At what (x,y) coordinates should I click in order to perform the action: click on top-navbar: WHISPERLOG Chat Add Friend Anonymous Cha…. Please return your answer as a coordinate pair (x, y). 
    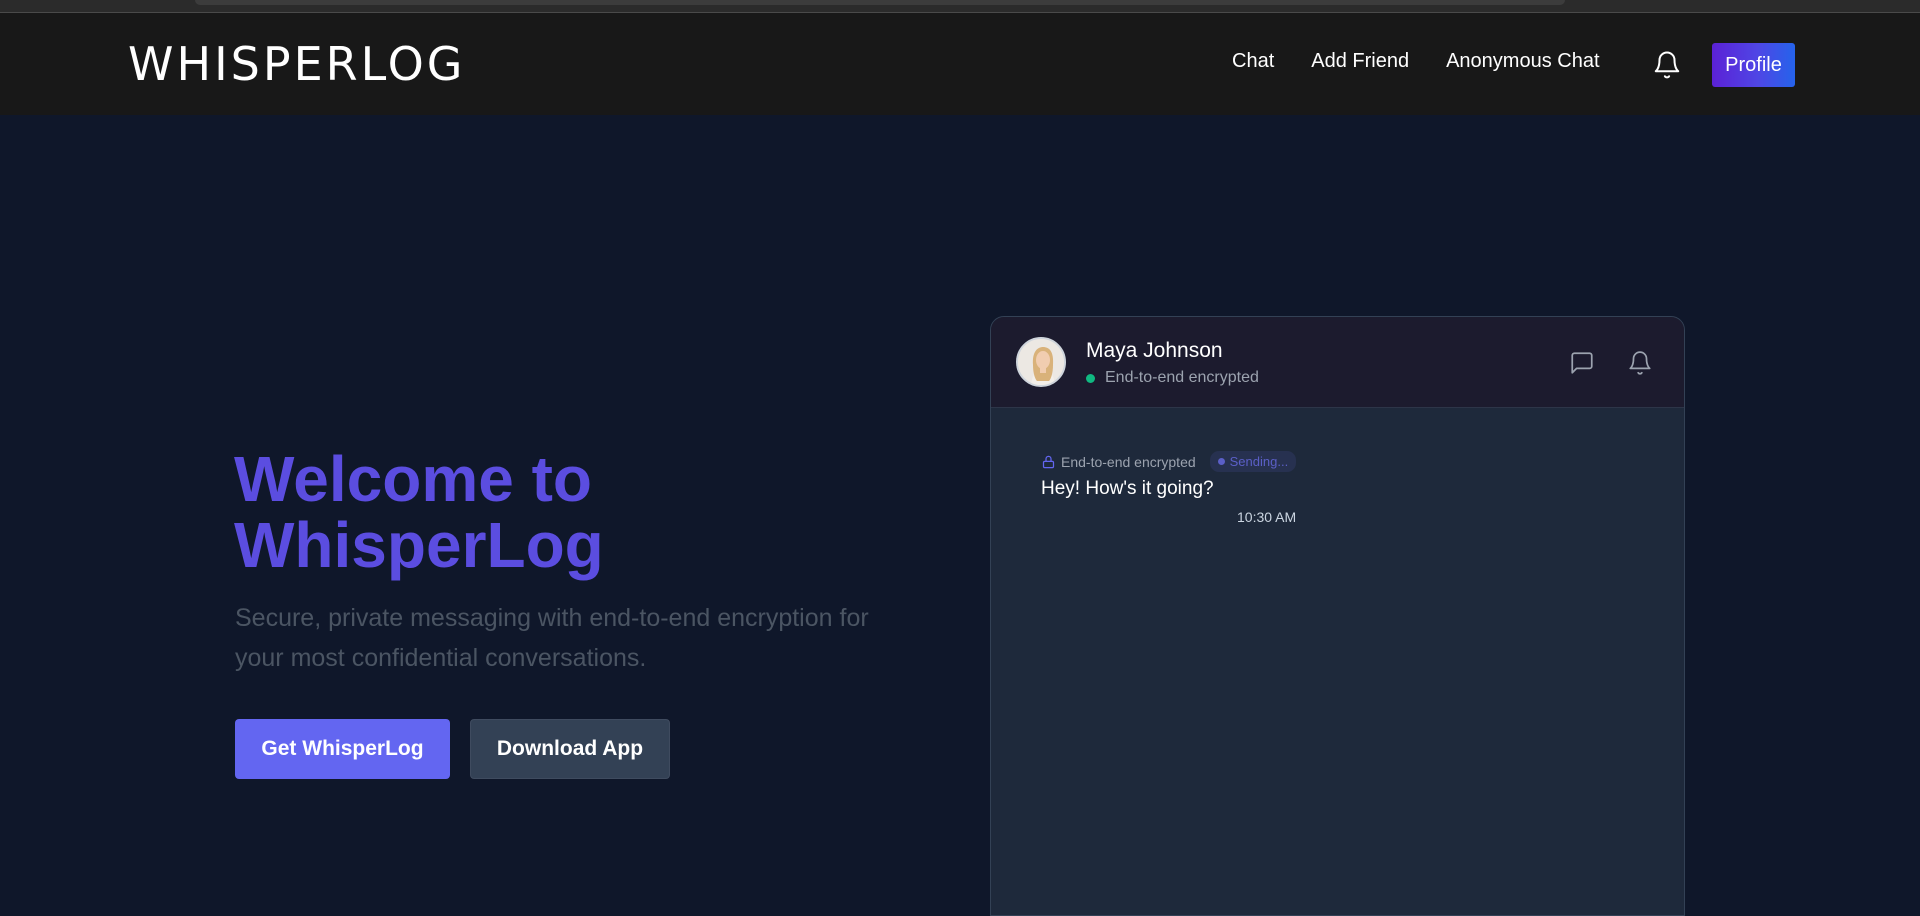
    Looking at the image, I should click on (960, 64).